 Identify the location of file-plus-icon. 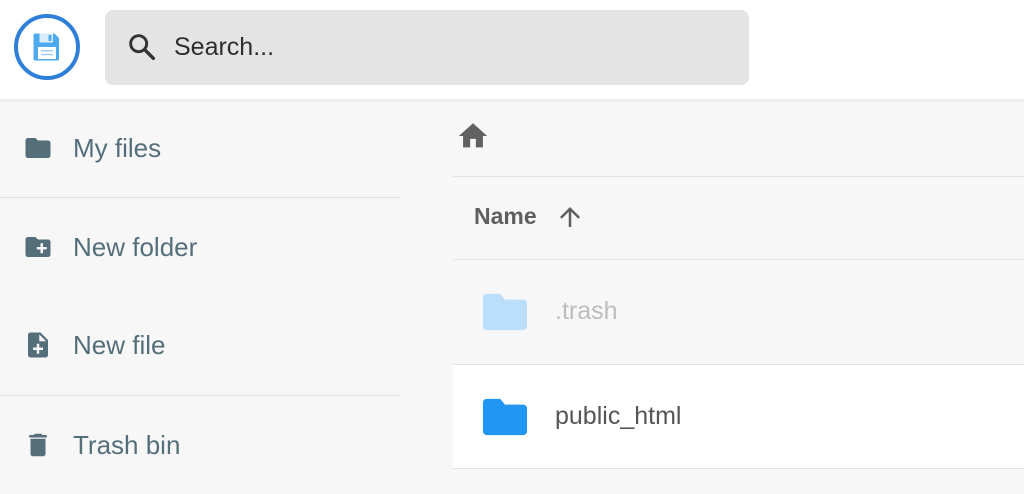
(38, 345).